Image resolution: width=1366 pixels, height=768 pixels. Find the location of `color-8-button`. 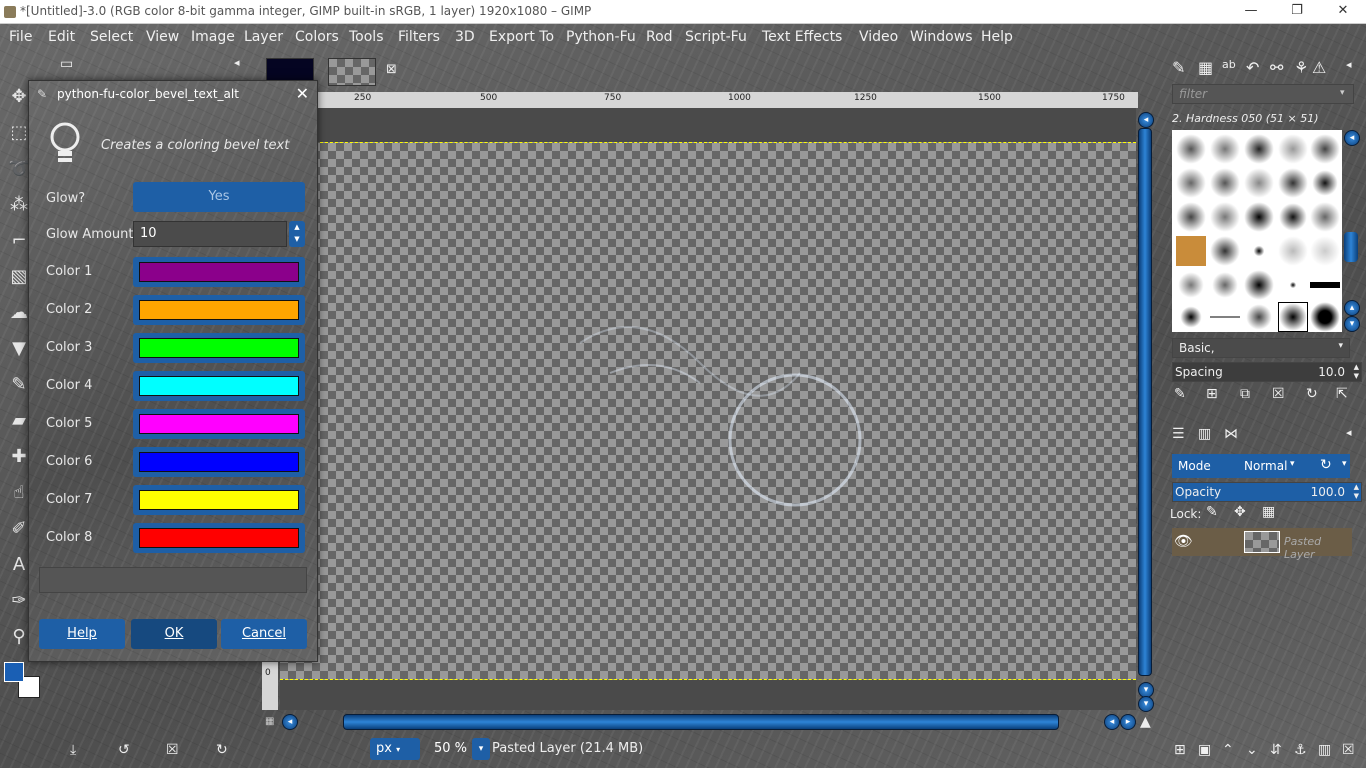

color-8-button is located at coordinates (219, 538).